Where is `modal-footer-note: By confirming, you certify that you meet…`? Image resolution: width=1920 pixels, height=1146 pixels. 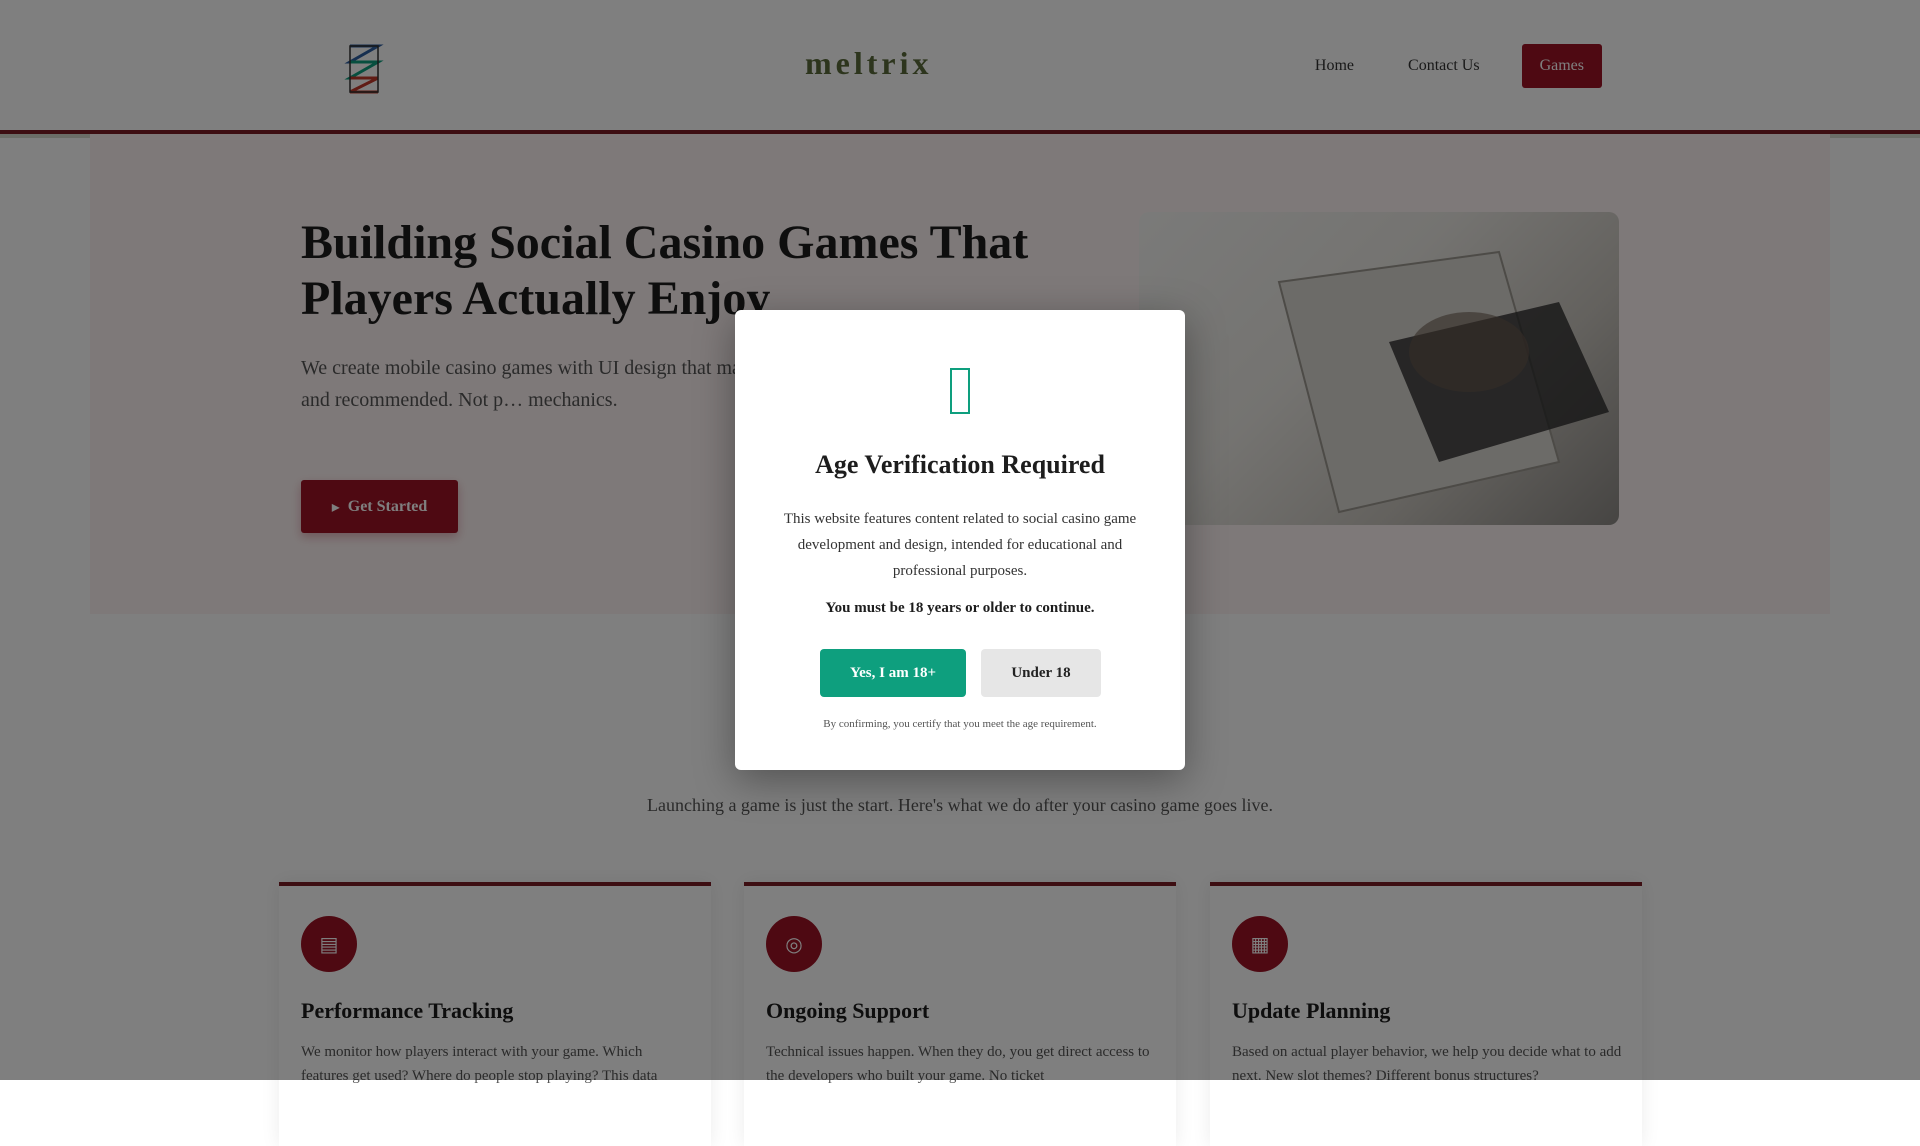 modal-footer-note: By confirming, you certify that you meet… is located at coordinates (960, 724).